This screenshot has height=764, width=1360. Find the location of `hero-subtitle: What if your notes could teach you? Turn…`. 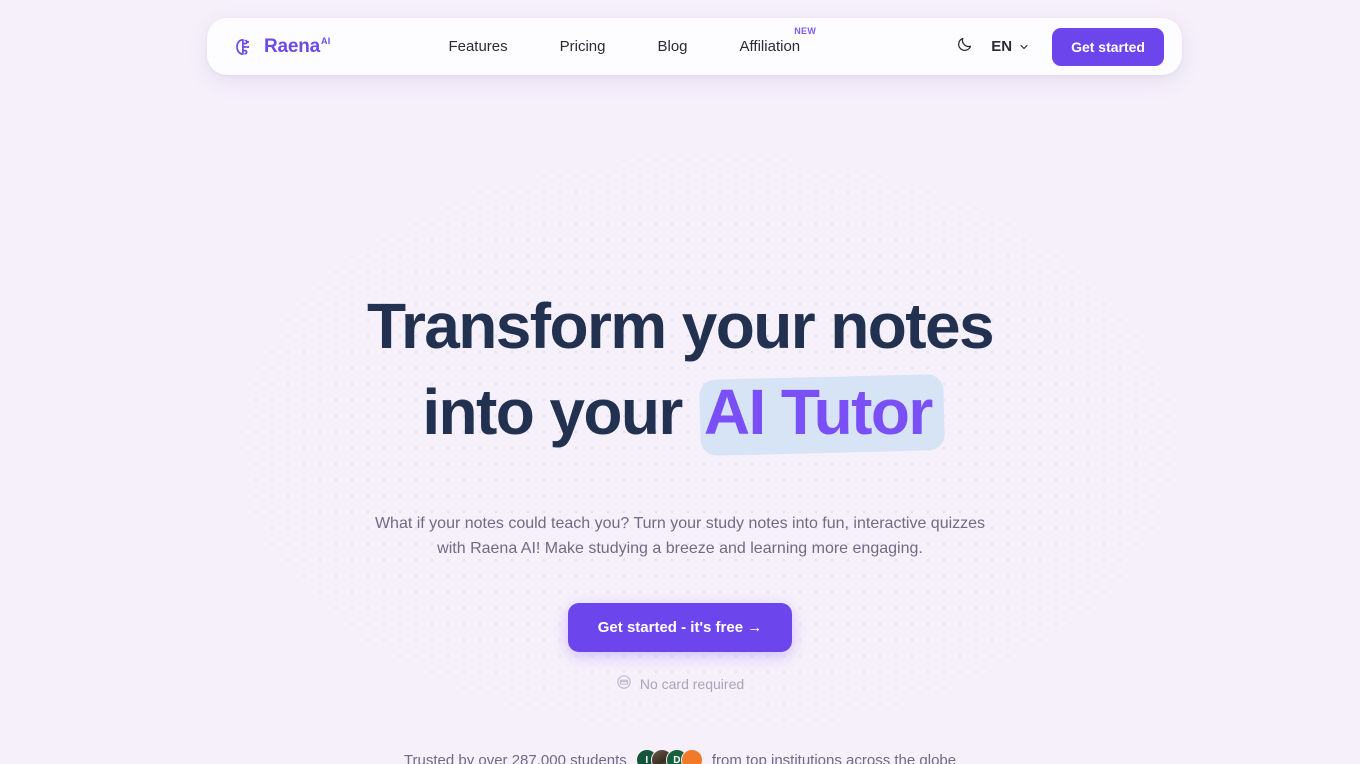

hero-subtitle: What if your notes could teach you? Turn… is located at coordinates (680, 536).